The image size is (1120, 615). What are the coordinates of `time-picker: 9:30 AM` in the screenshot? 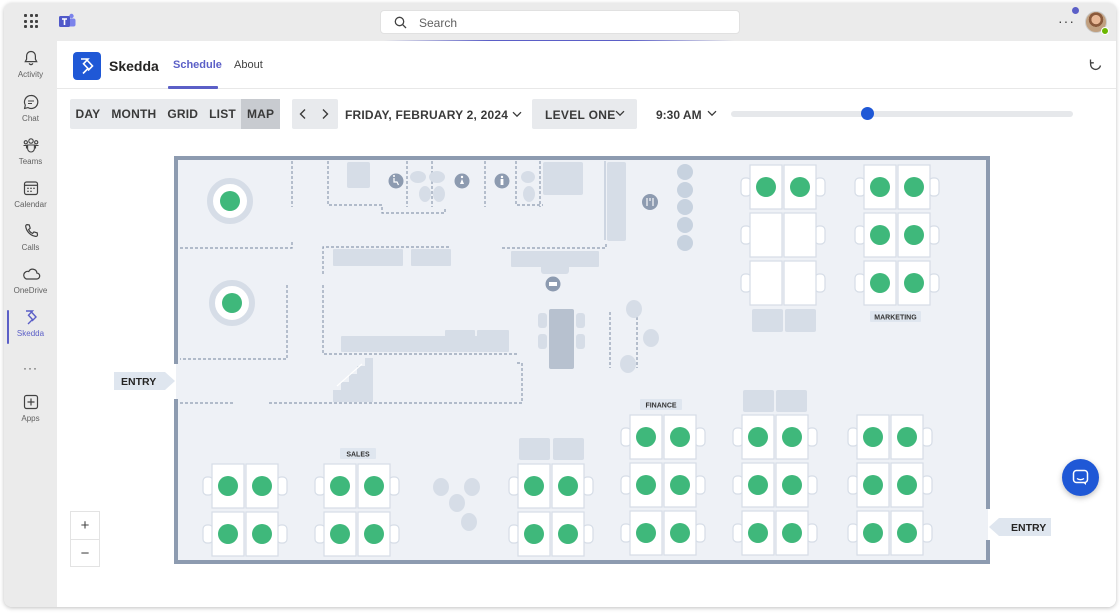 It's located at (686, 115).